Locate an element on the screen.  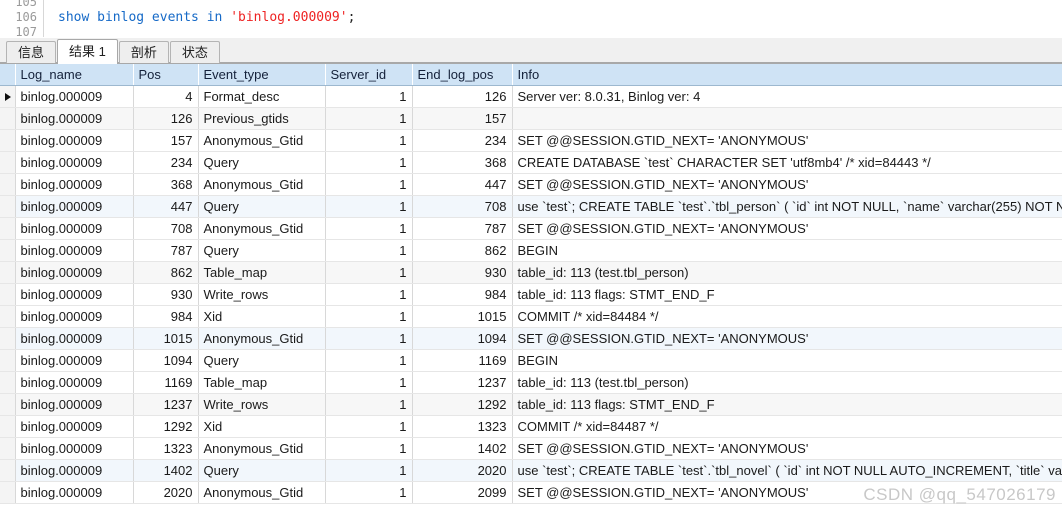
cell-end-log-pos: 984 is located at coordinates (462, 294).